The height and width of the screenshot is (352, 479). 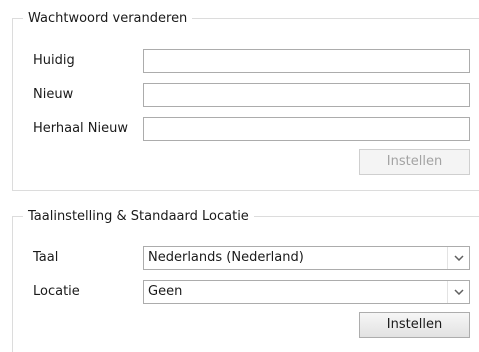 I want to click on set-password-button: Instellen, so click(x=414, y=162).